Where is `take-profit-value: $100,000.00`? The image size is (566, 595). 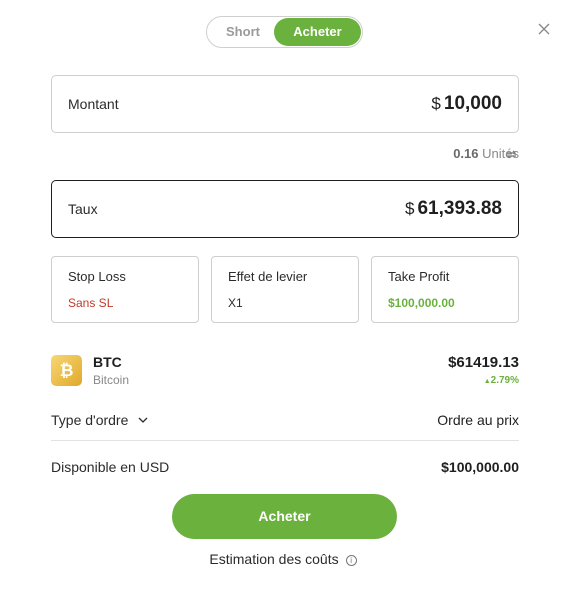 take-profit-value: $100,000.00 is located at coordinates (421, 303).